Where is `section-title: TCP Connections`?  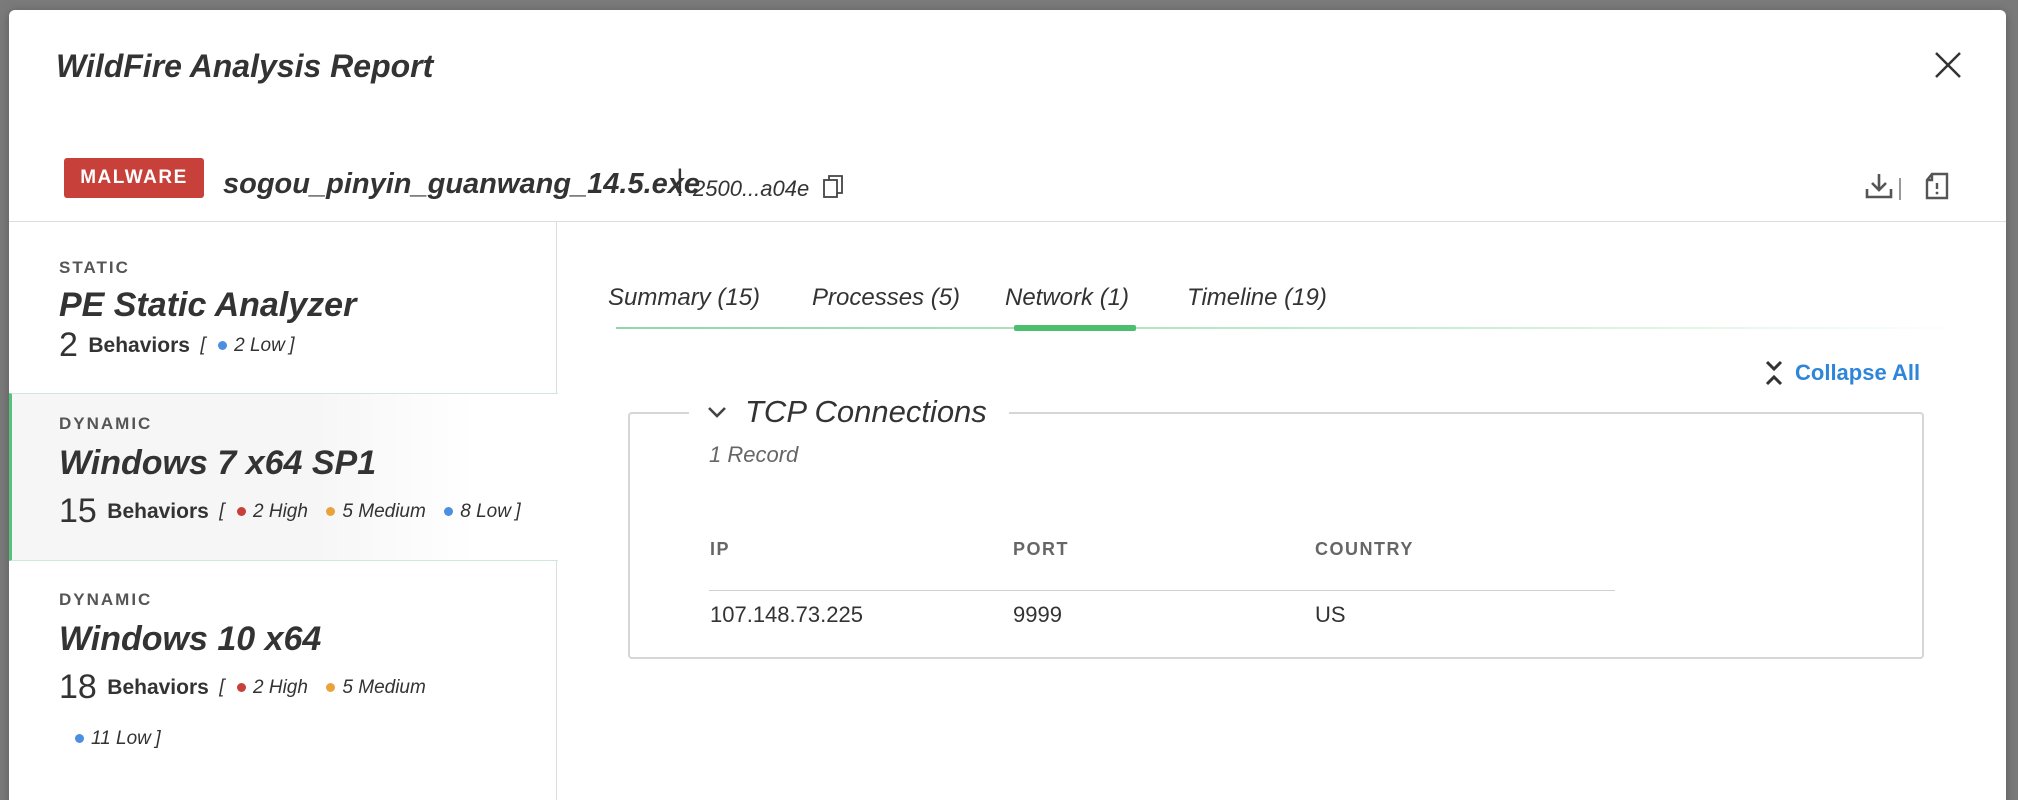
section-title: TCP Connections is located at coordinates (866, 411).